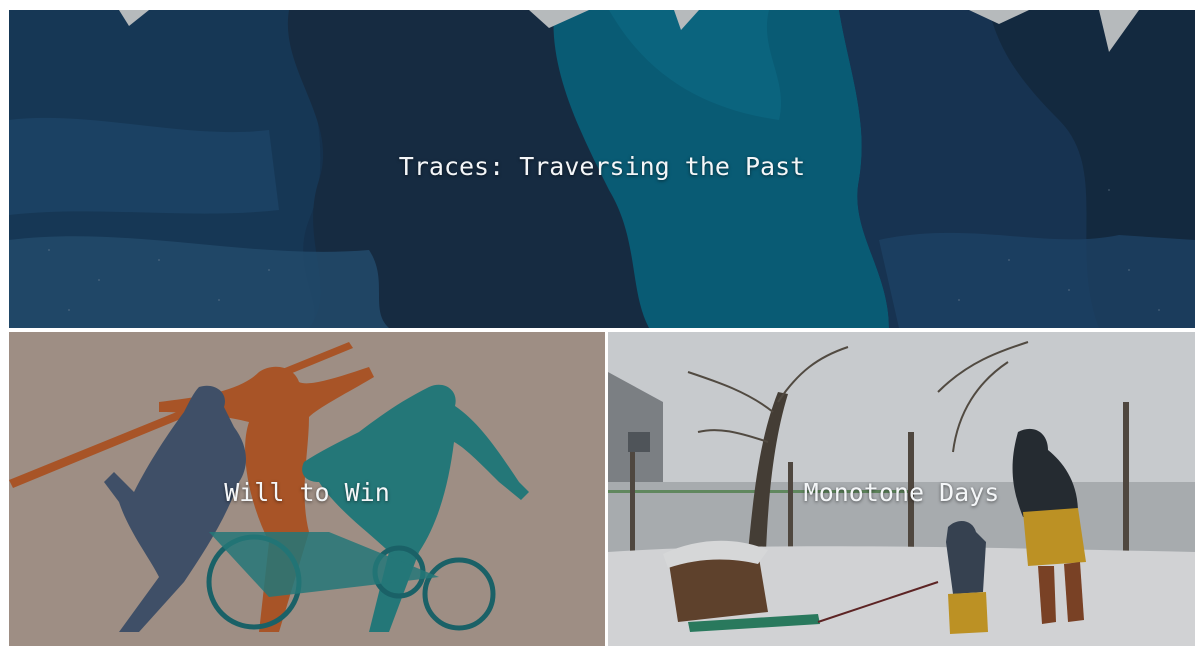  Describe the element at coordinates (602, 166) in the screenshot. I see `exhibition-title-traces: Traces: Traversing the Past` at that location.